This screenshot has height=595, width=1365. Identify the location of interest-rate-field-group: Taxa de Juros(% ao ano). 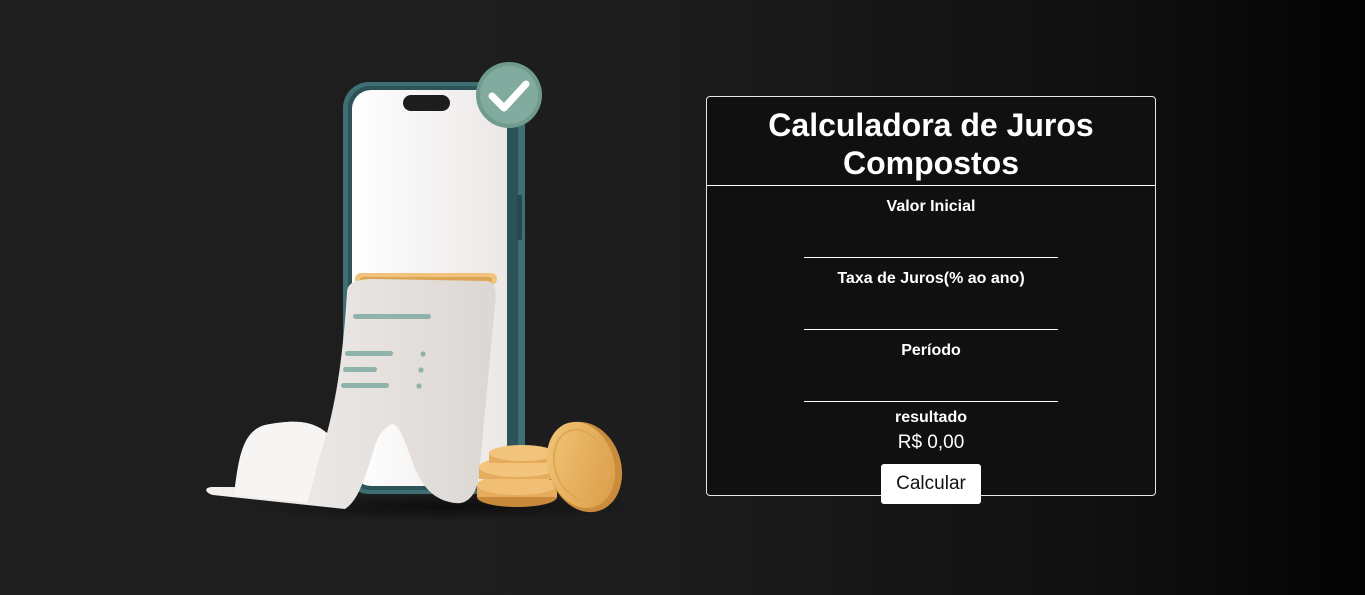
(931, 294).